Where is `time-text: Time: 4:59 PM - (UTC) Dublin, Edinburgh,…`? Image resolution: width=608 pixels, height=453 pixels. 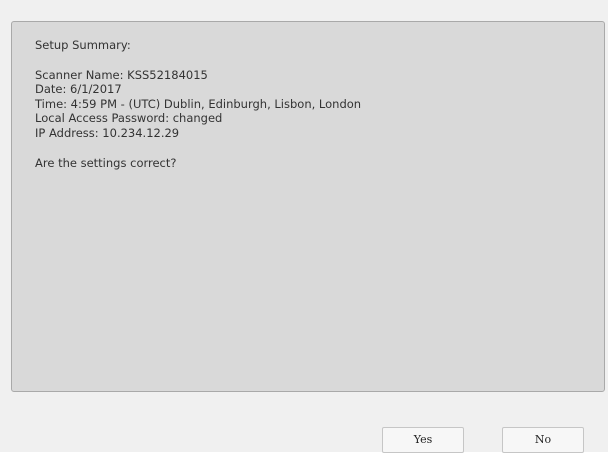 time-text: Time: 4:59 PM - (UTC) Dublin, Edinburgh,… is located at coordinates (198, 103).